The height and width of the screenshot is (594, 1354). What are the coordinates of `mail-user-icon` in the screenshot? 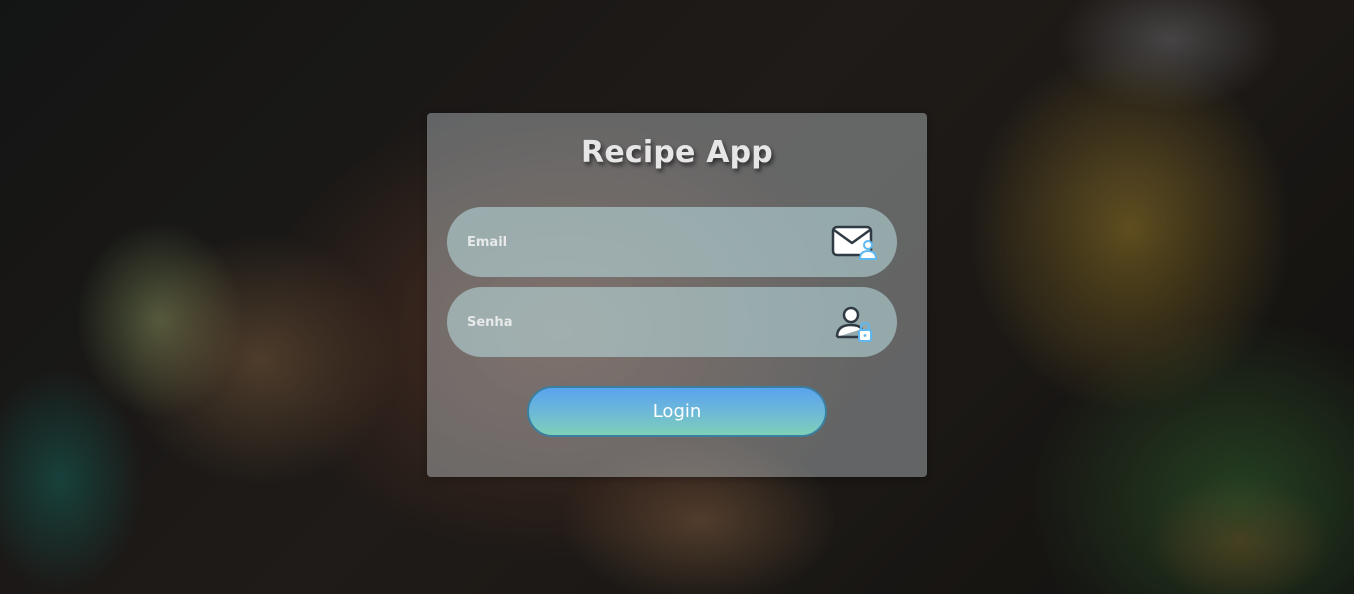 It's located at (854, 243).